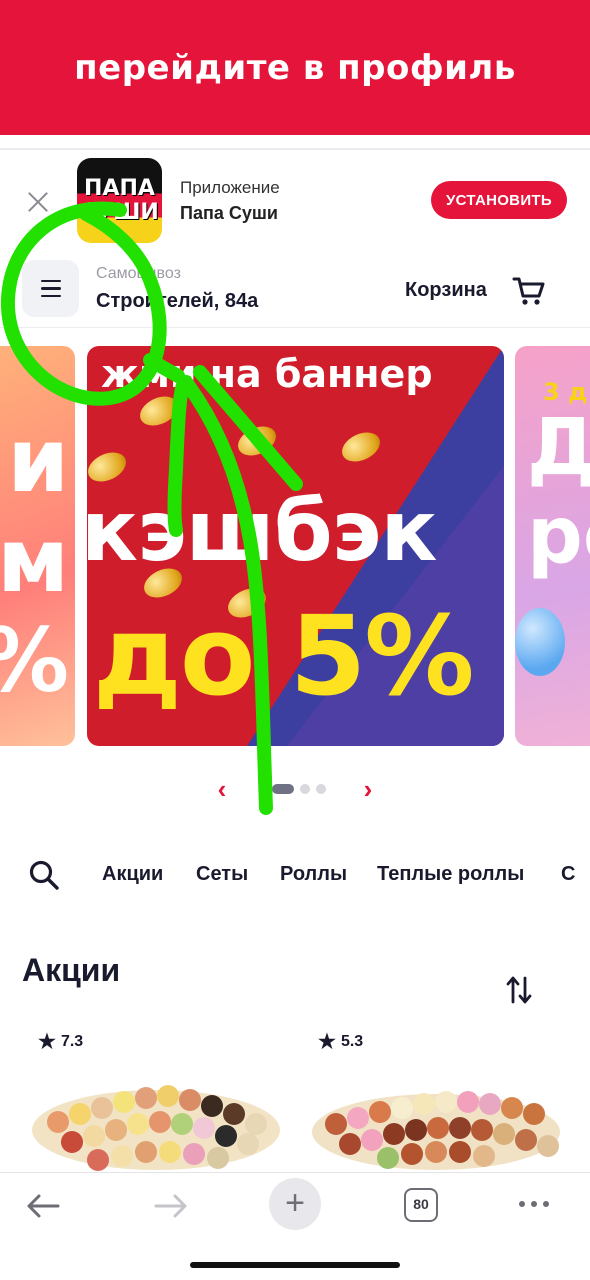 This screenshot has width=590, height=1280. What do you see at coordinates (138, 274) in the screenshot?
I see `pickup-label: Самовывоз` at bounding box center [138, 274].